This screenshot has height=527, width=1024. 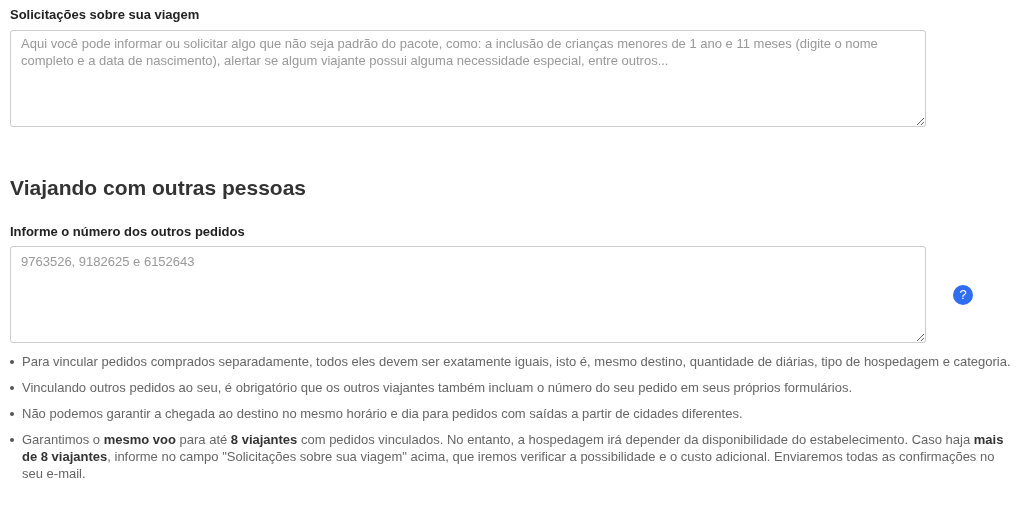 What do you see at coordinates (128, 232) in the screenshot?
I see `field-label: Informe o número dos outros pedidos` at bounding box center [128, 232].